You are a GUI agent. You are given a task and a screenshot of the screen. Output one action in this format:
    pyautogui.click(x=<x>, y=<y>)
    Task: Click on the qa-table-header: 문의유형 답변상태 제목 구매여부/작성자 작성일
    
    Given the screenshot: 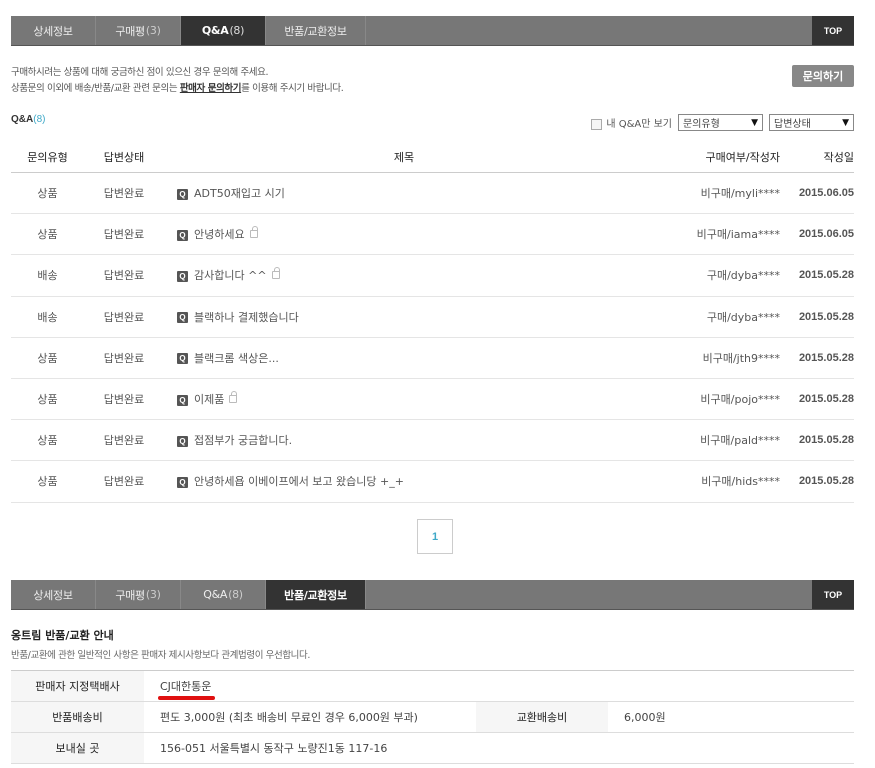 What is the action you would take?
    pyautogui.click(x=432, y=157)
    